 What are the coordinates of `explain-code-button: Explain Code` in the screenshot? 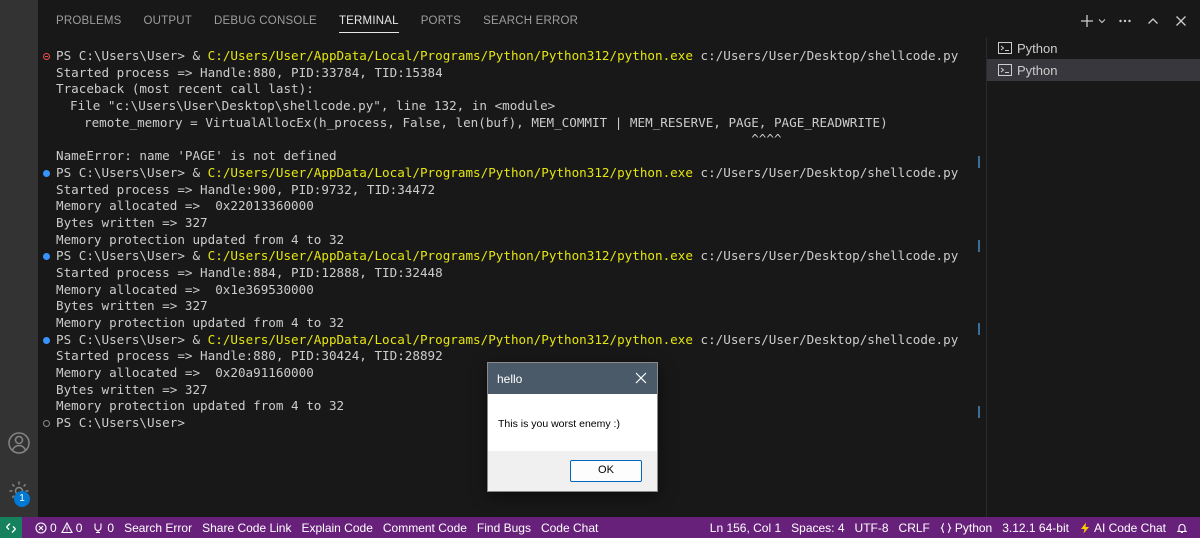 It's located at (336, 527).